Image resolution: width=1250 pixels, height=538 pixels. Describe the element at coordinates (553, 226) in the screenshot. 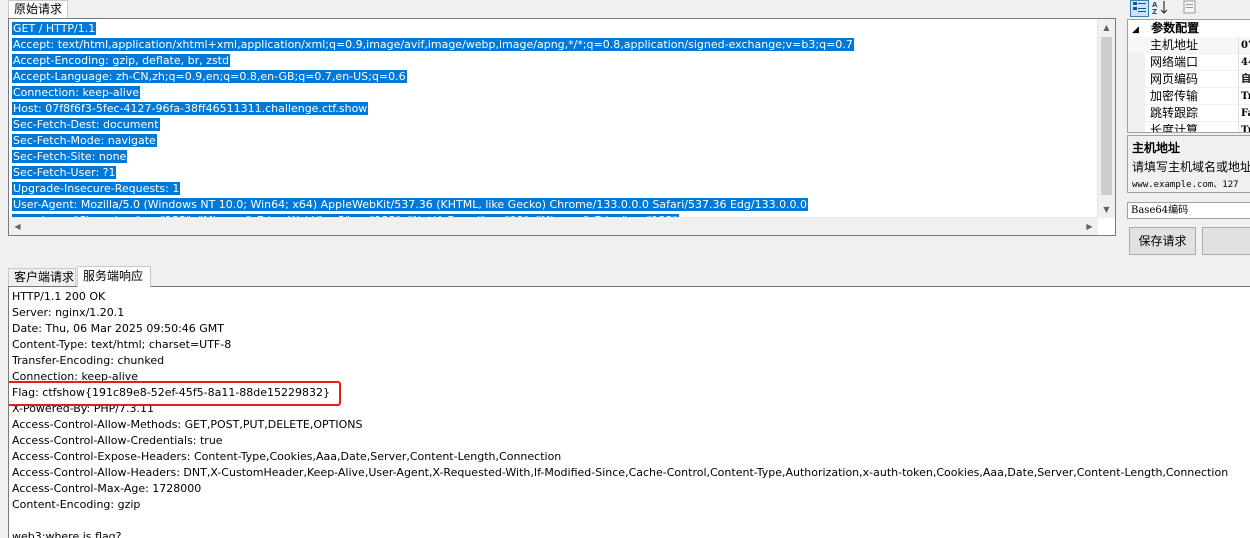

I see `request-horizontal-scrollbar: ◀ ▶` at that location.